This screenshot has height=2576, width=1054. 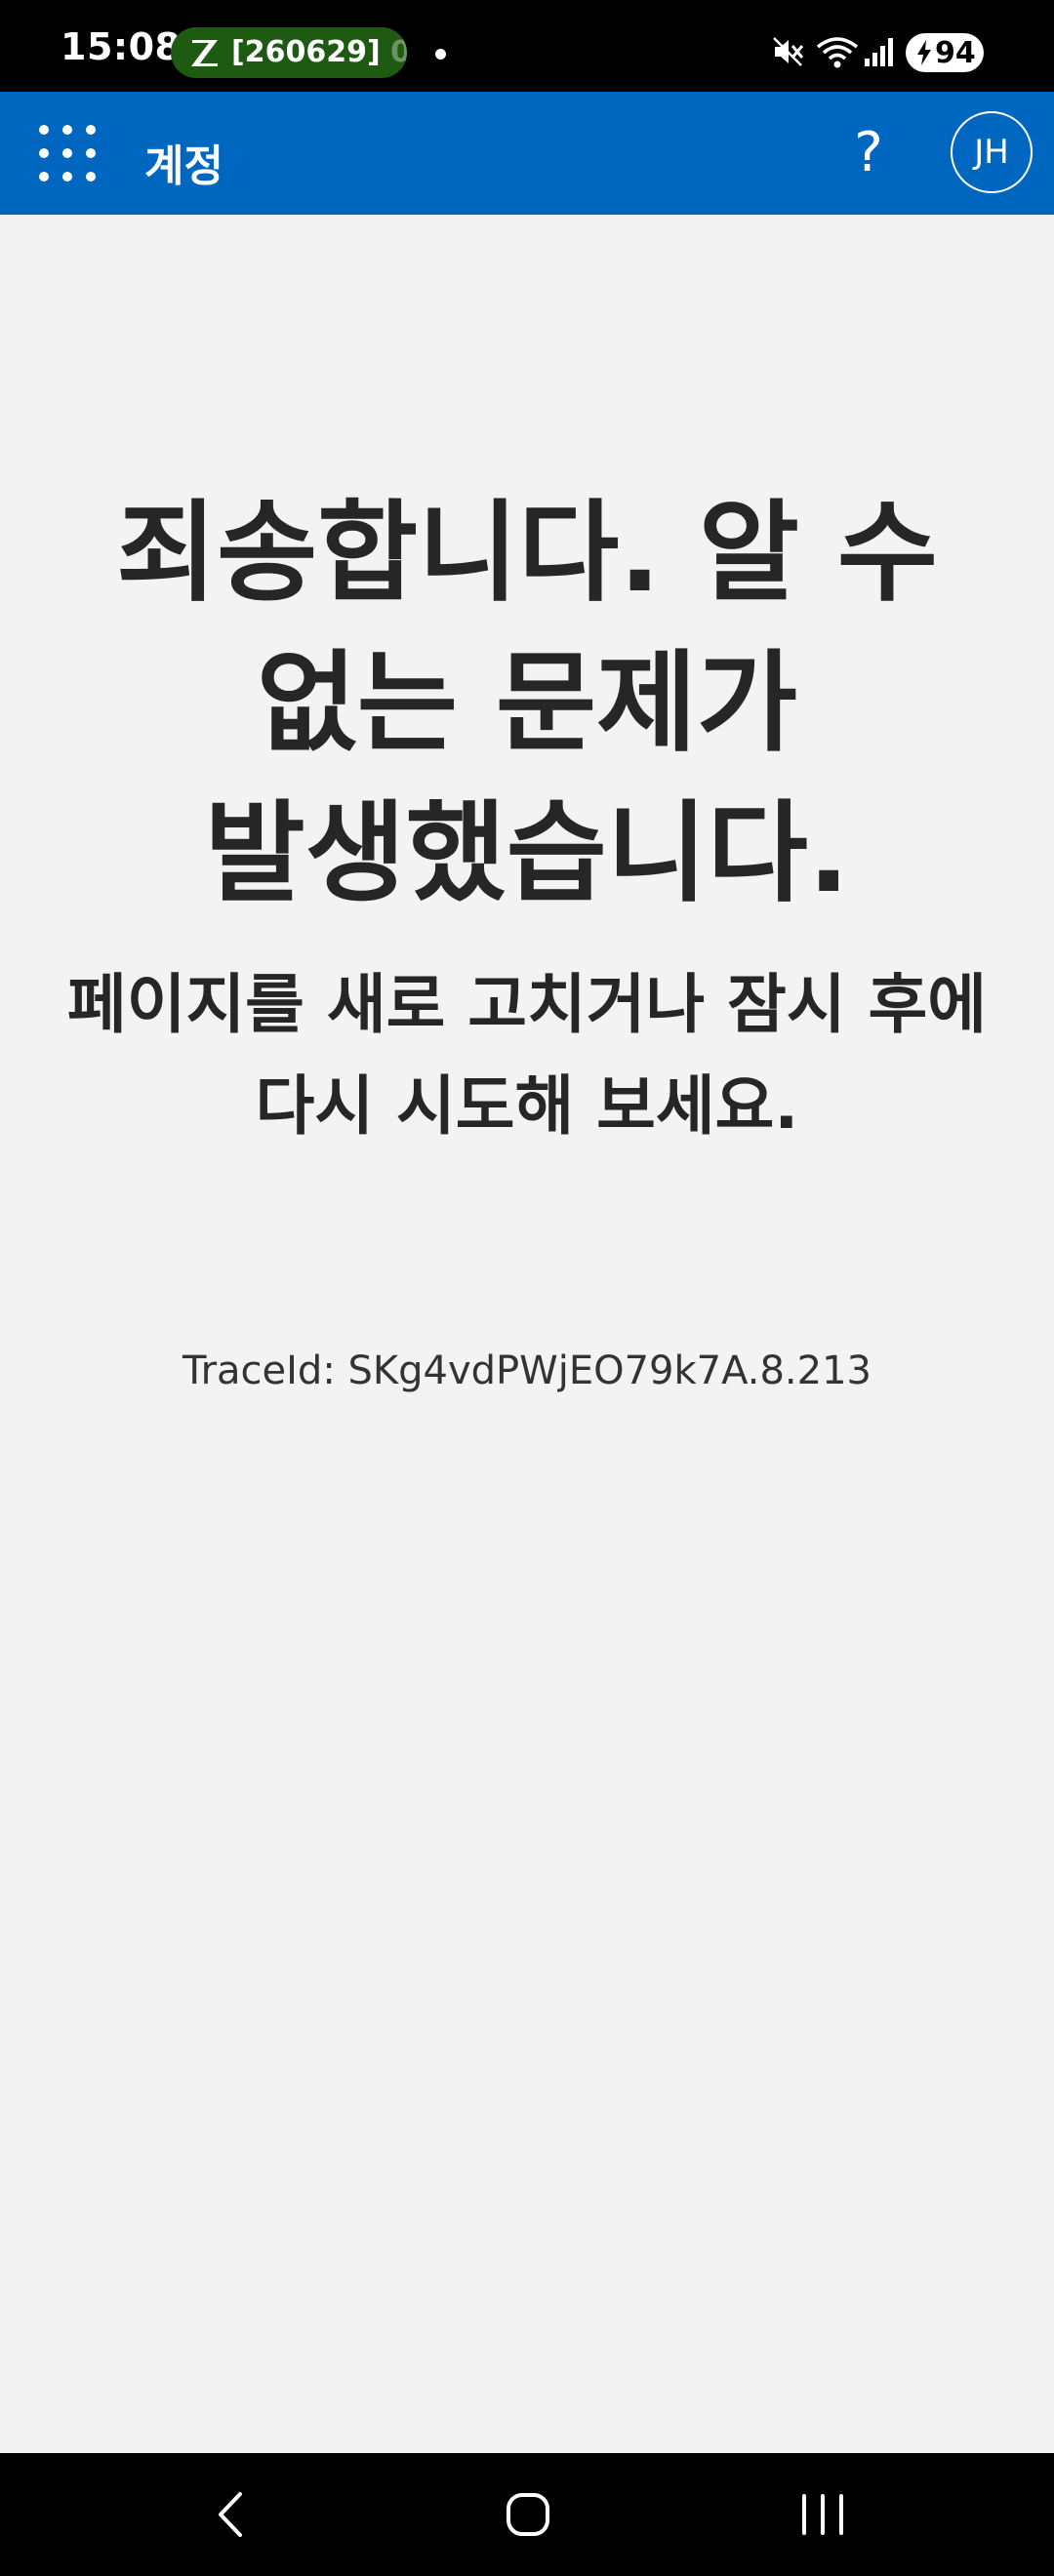 I want to click on status-bar: 15:08 [260629] 0 94, so click(x=527, y=46).